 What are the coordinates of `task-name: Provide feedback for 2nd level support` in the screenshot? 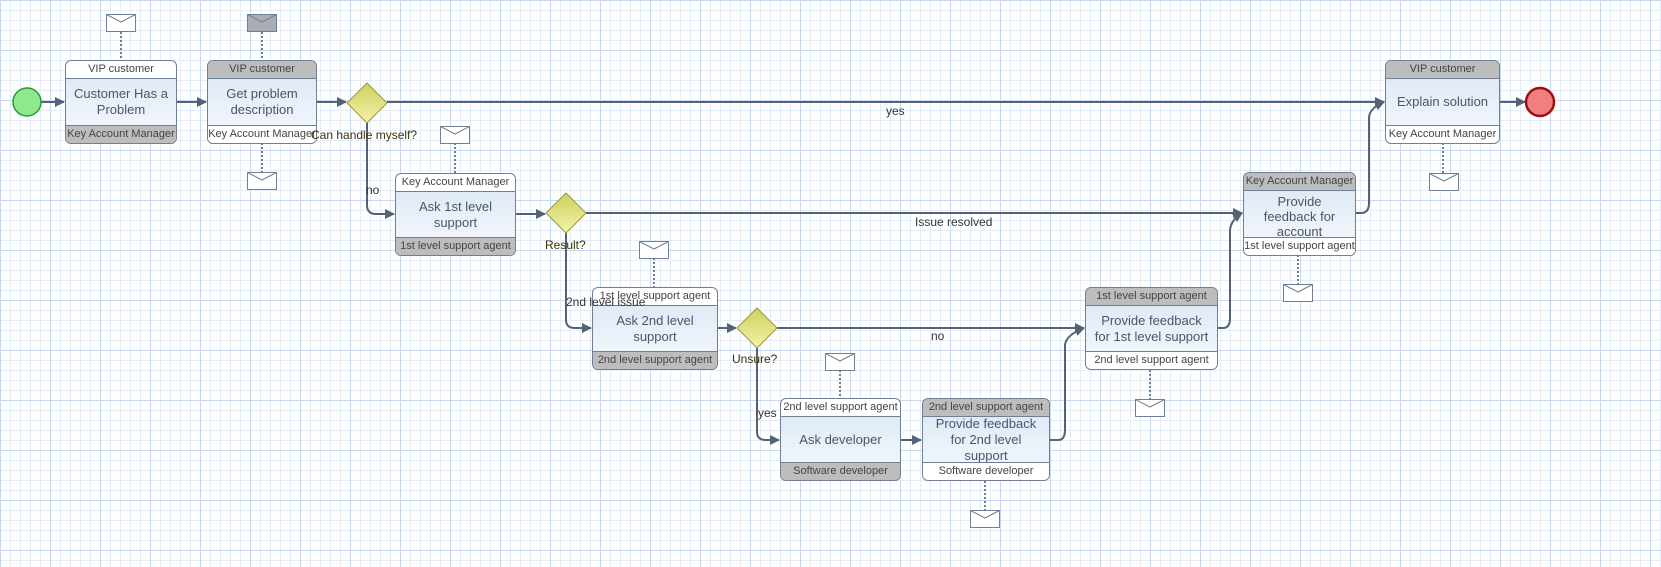 It's located at (986, 439).